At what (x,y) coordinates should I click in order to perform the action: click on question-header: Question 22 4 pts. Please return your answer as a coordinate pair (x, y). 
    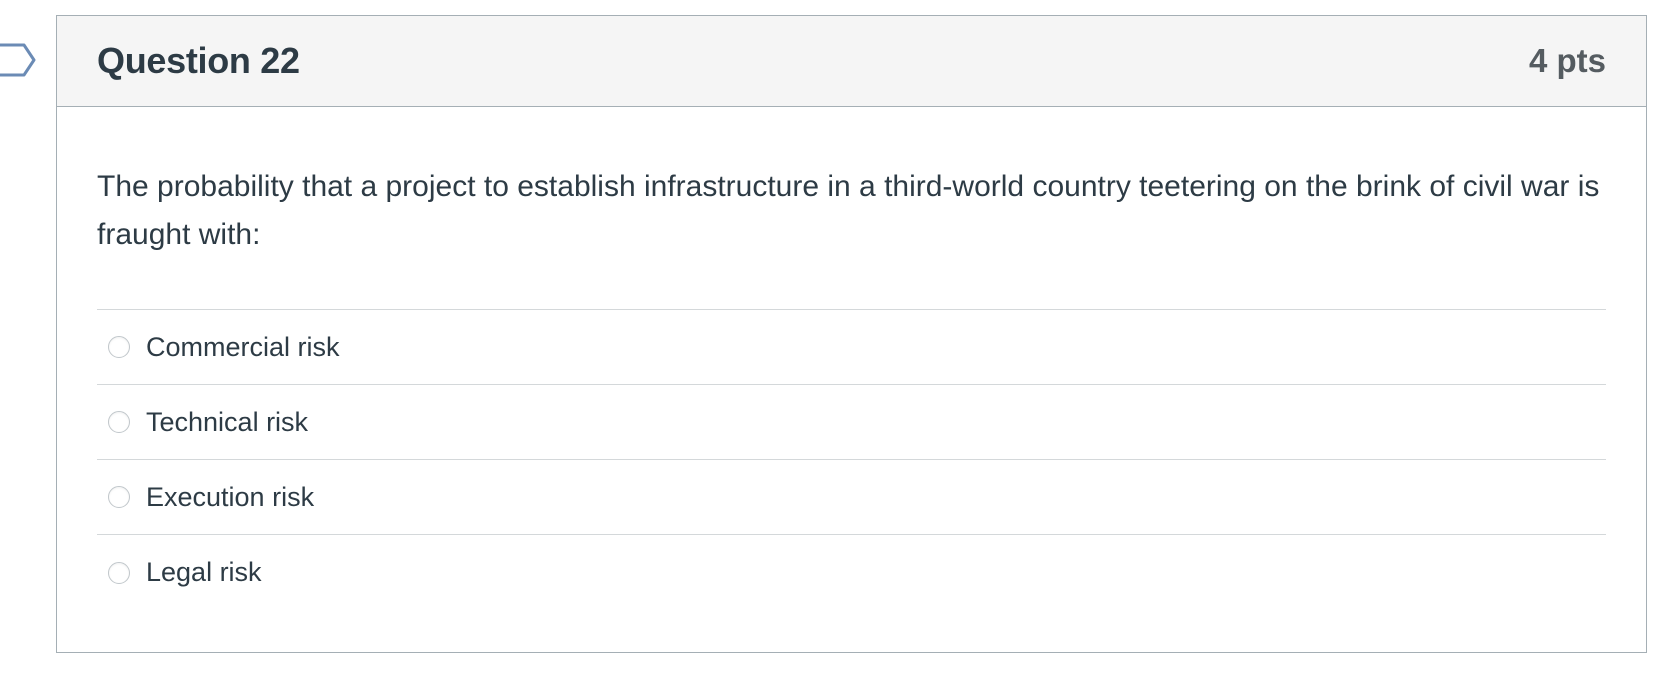
    Looking at the image, I should click on (851, 61).